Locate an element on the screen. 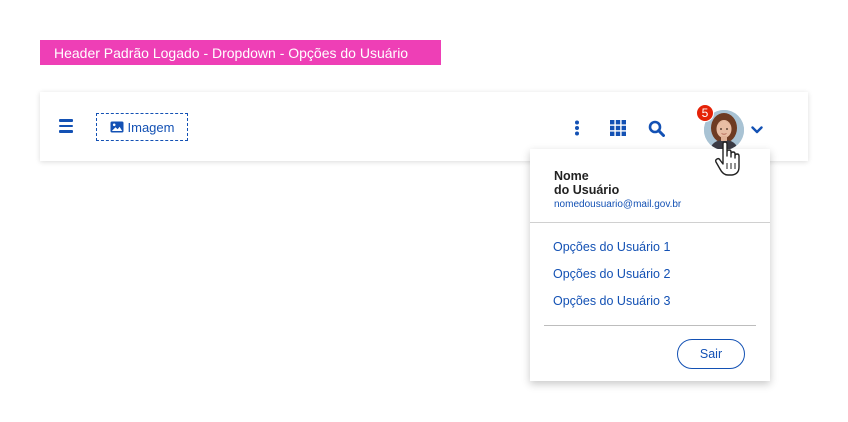  apps-button is located at coordinates (618, 128).